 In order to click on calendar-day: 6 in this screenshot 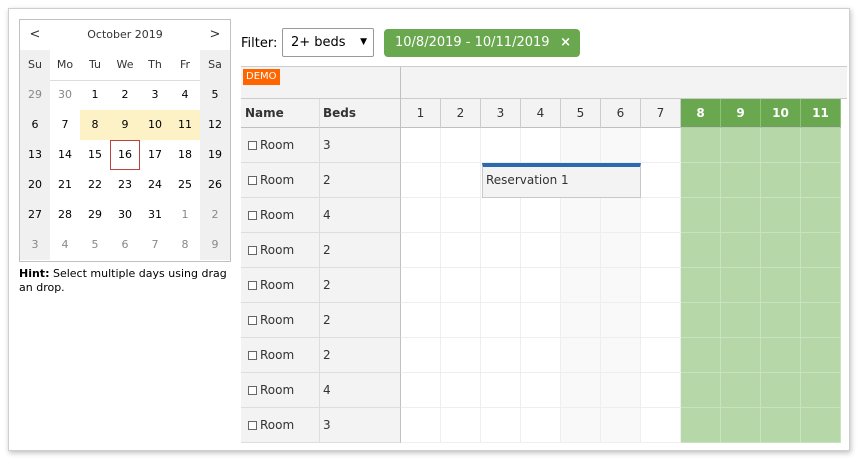, I will do `click(35, 125)`.